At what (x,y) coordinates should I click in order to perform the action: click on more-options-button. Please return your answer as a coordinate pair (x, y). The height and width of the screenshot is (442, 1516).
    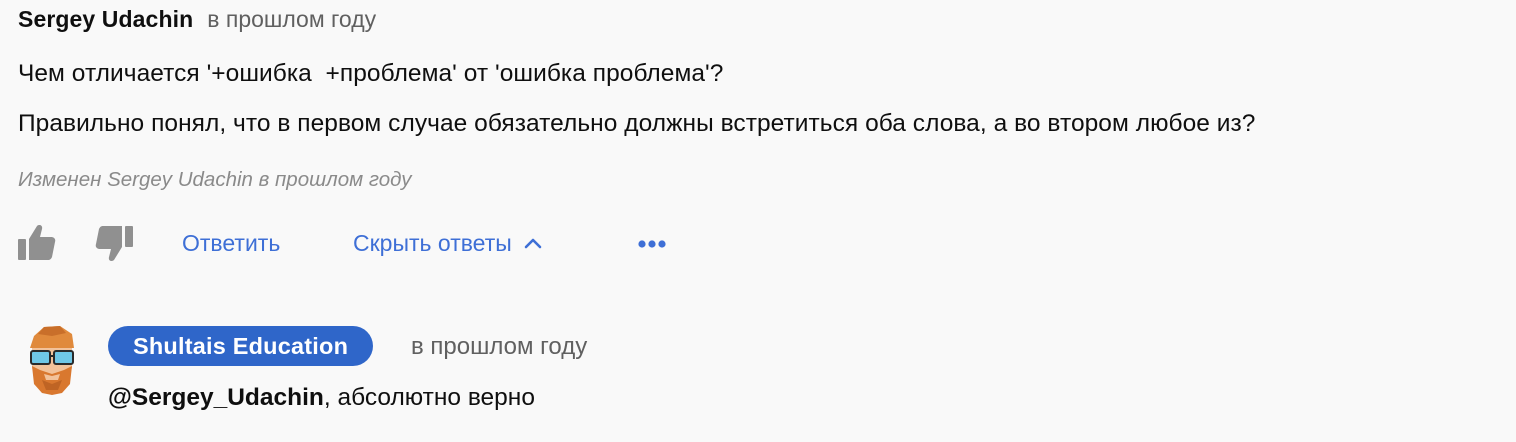
    Looking at the image, I should click on (655, 244).